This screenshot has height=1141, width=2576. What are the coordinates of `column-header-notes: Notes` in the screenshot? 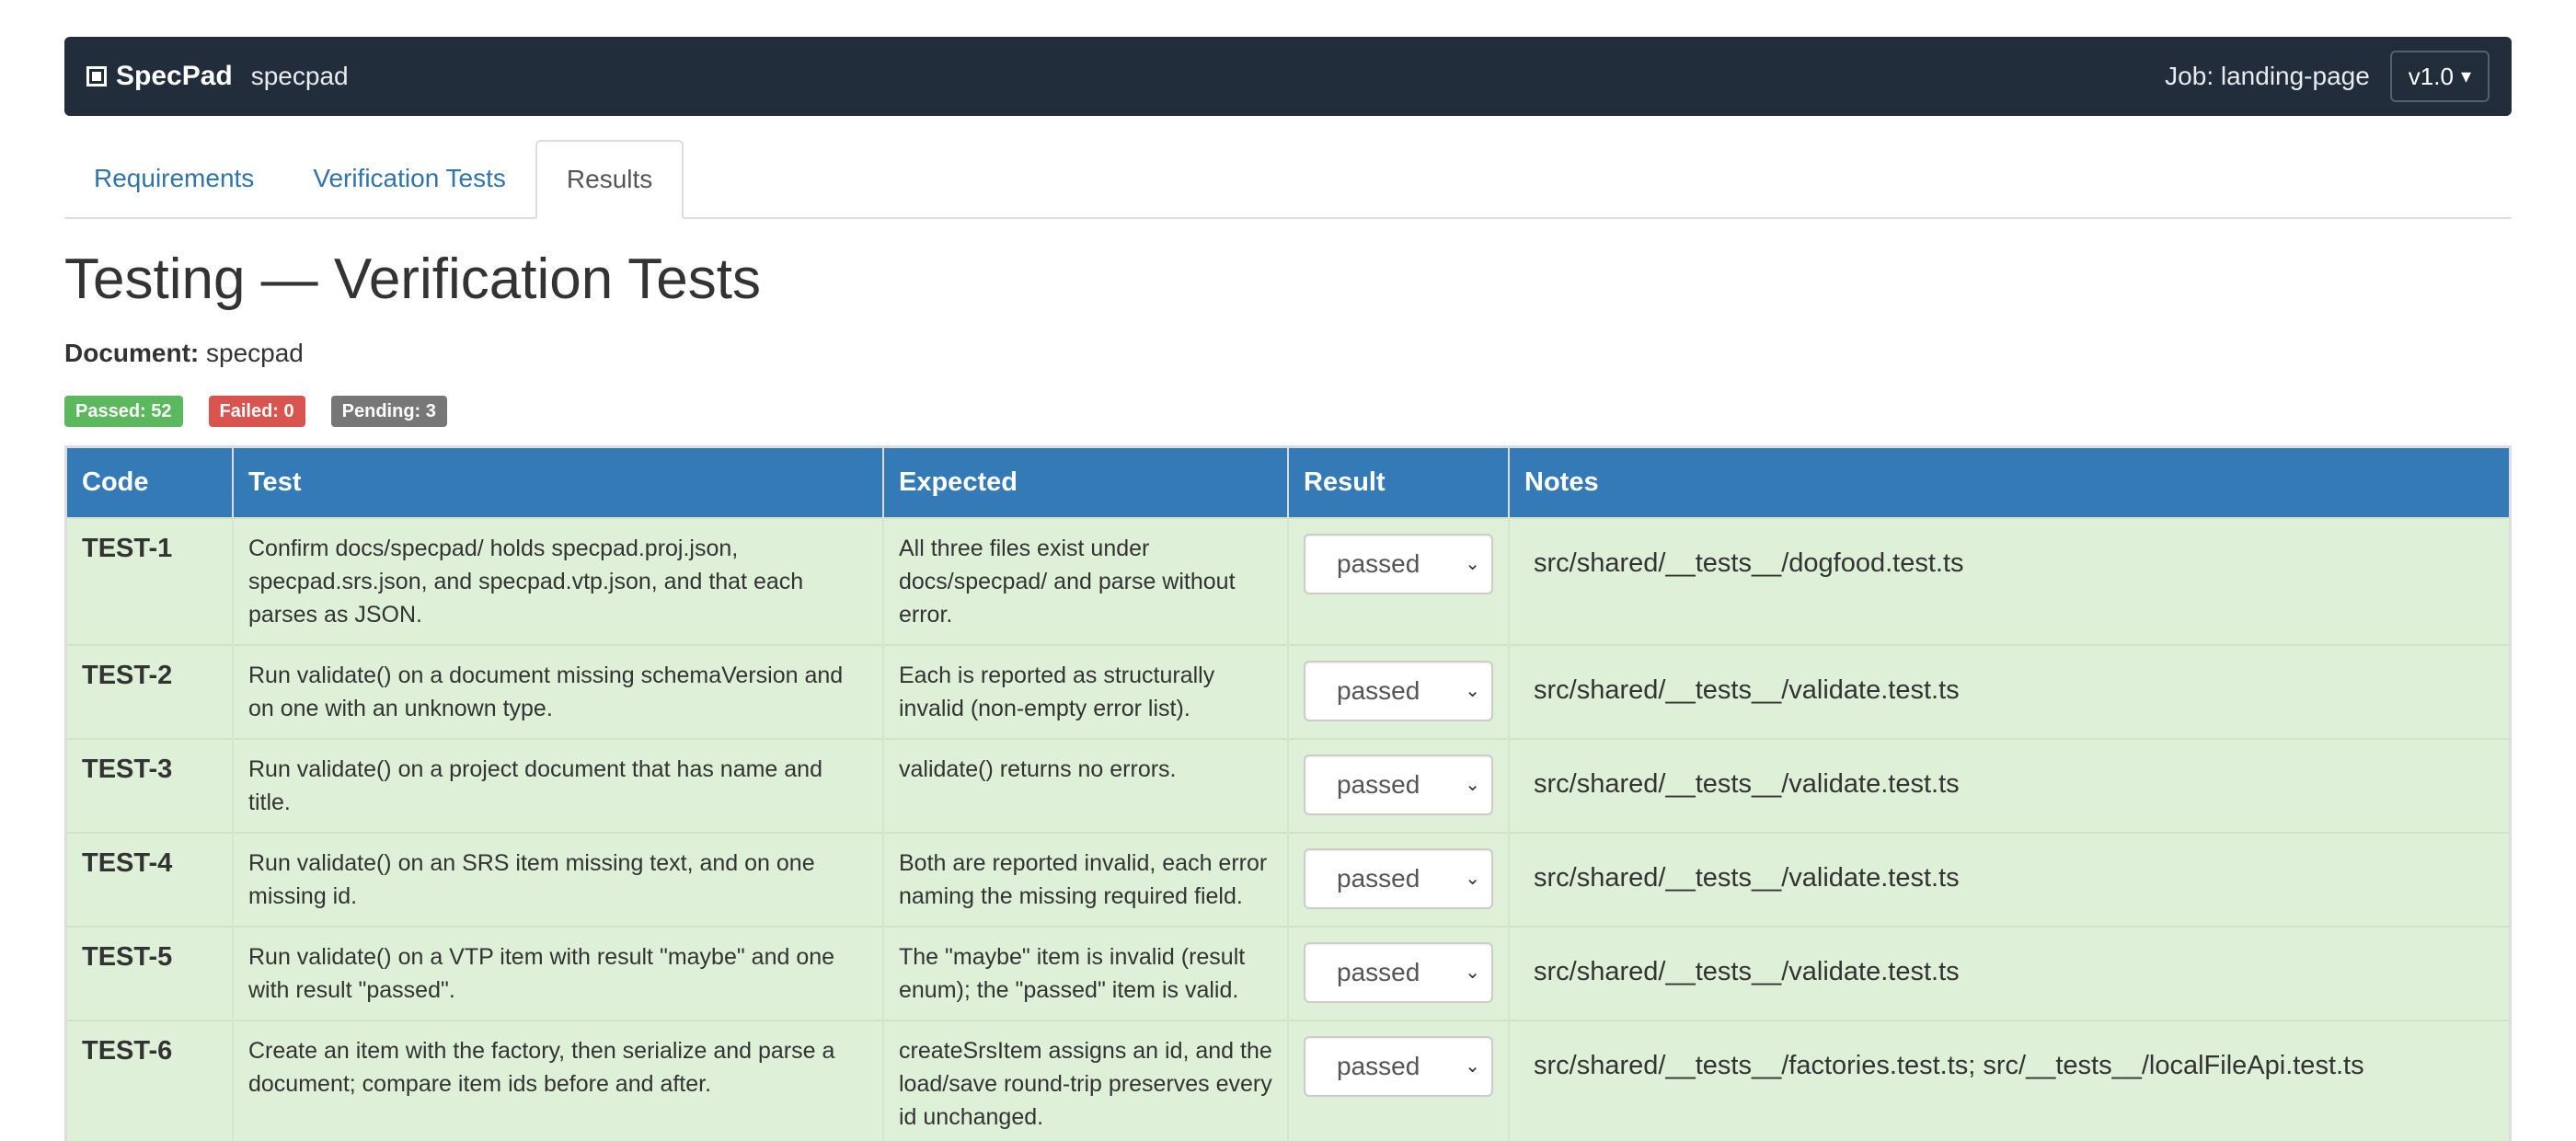 It's located at (2009, 483).